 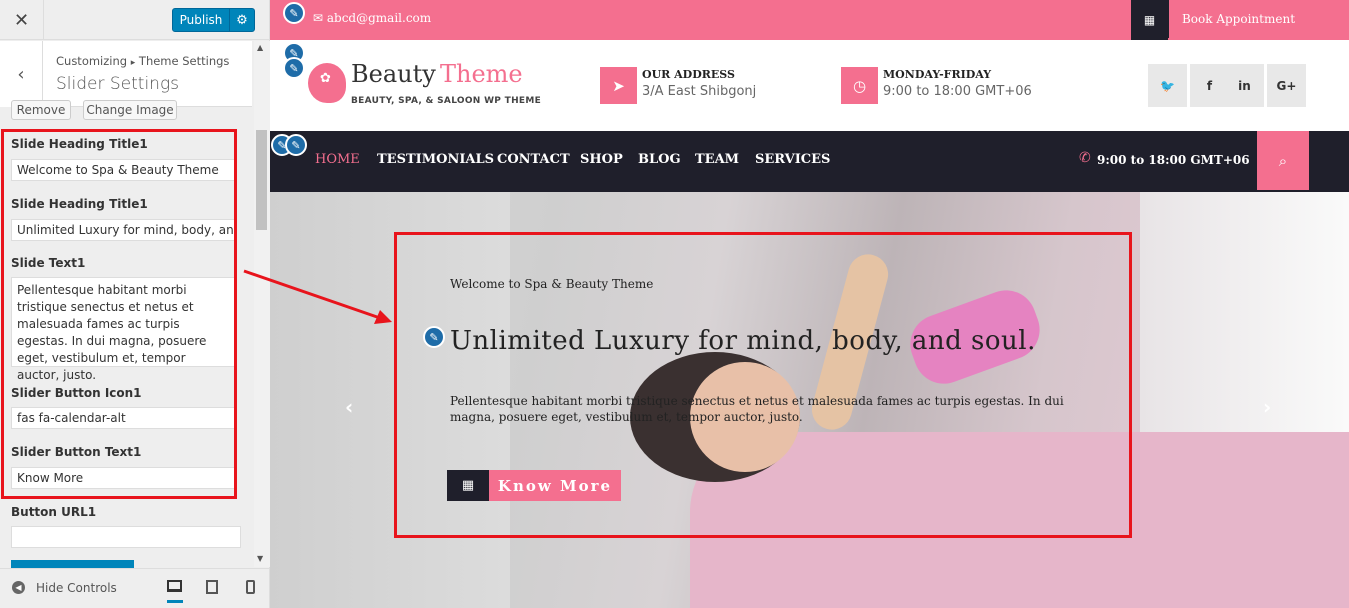 I want to click on callout-arrow, so click(x=317, y=296).